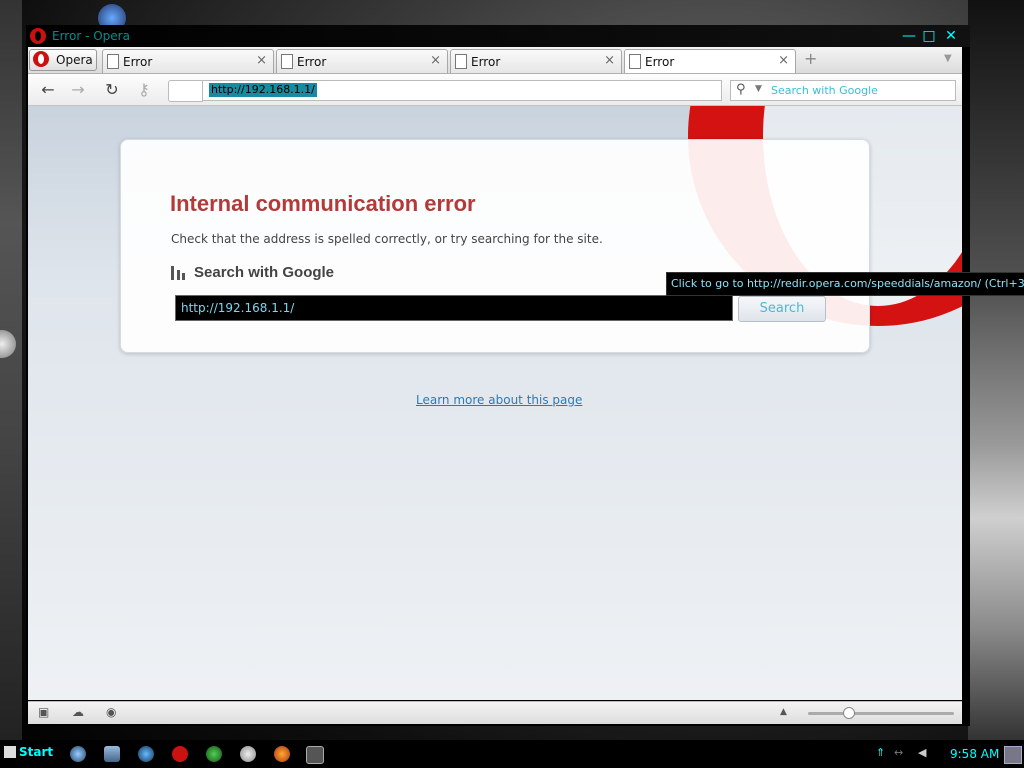 Image resolution: width=1024 pixels, height=768 pixels. What do you see at coordinates (812, 59) in the screenshot?
I see `new-tab-button: +` at bounding box center [812, 59].